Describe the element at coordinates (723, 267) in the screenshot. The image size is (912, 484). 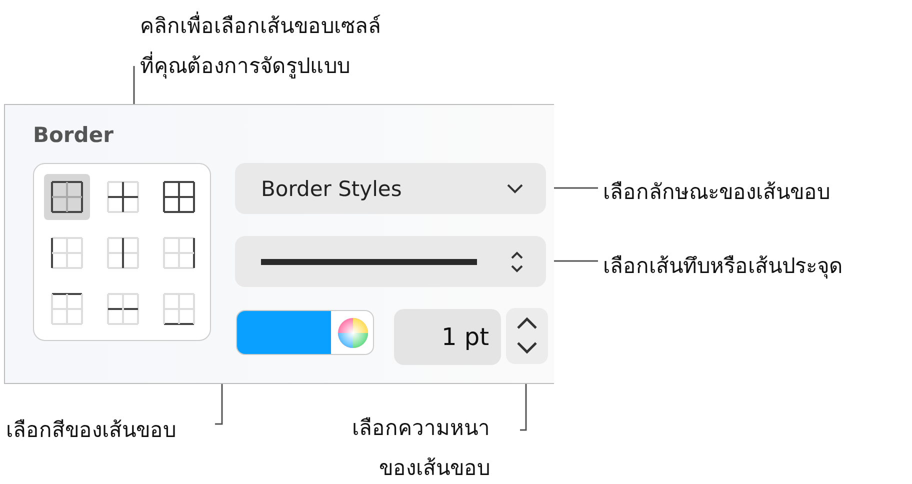
I see `callout-text: เลือกเส้นทึบหรือเส้นประจุด` at that location.